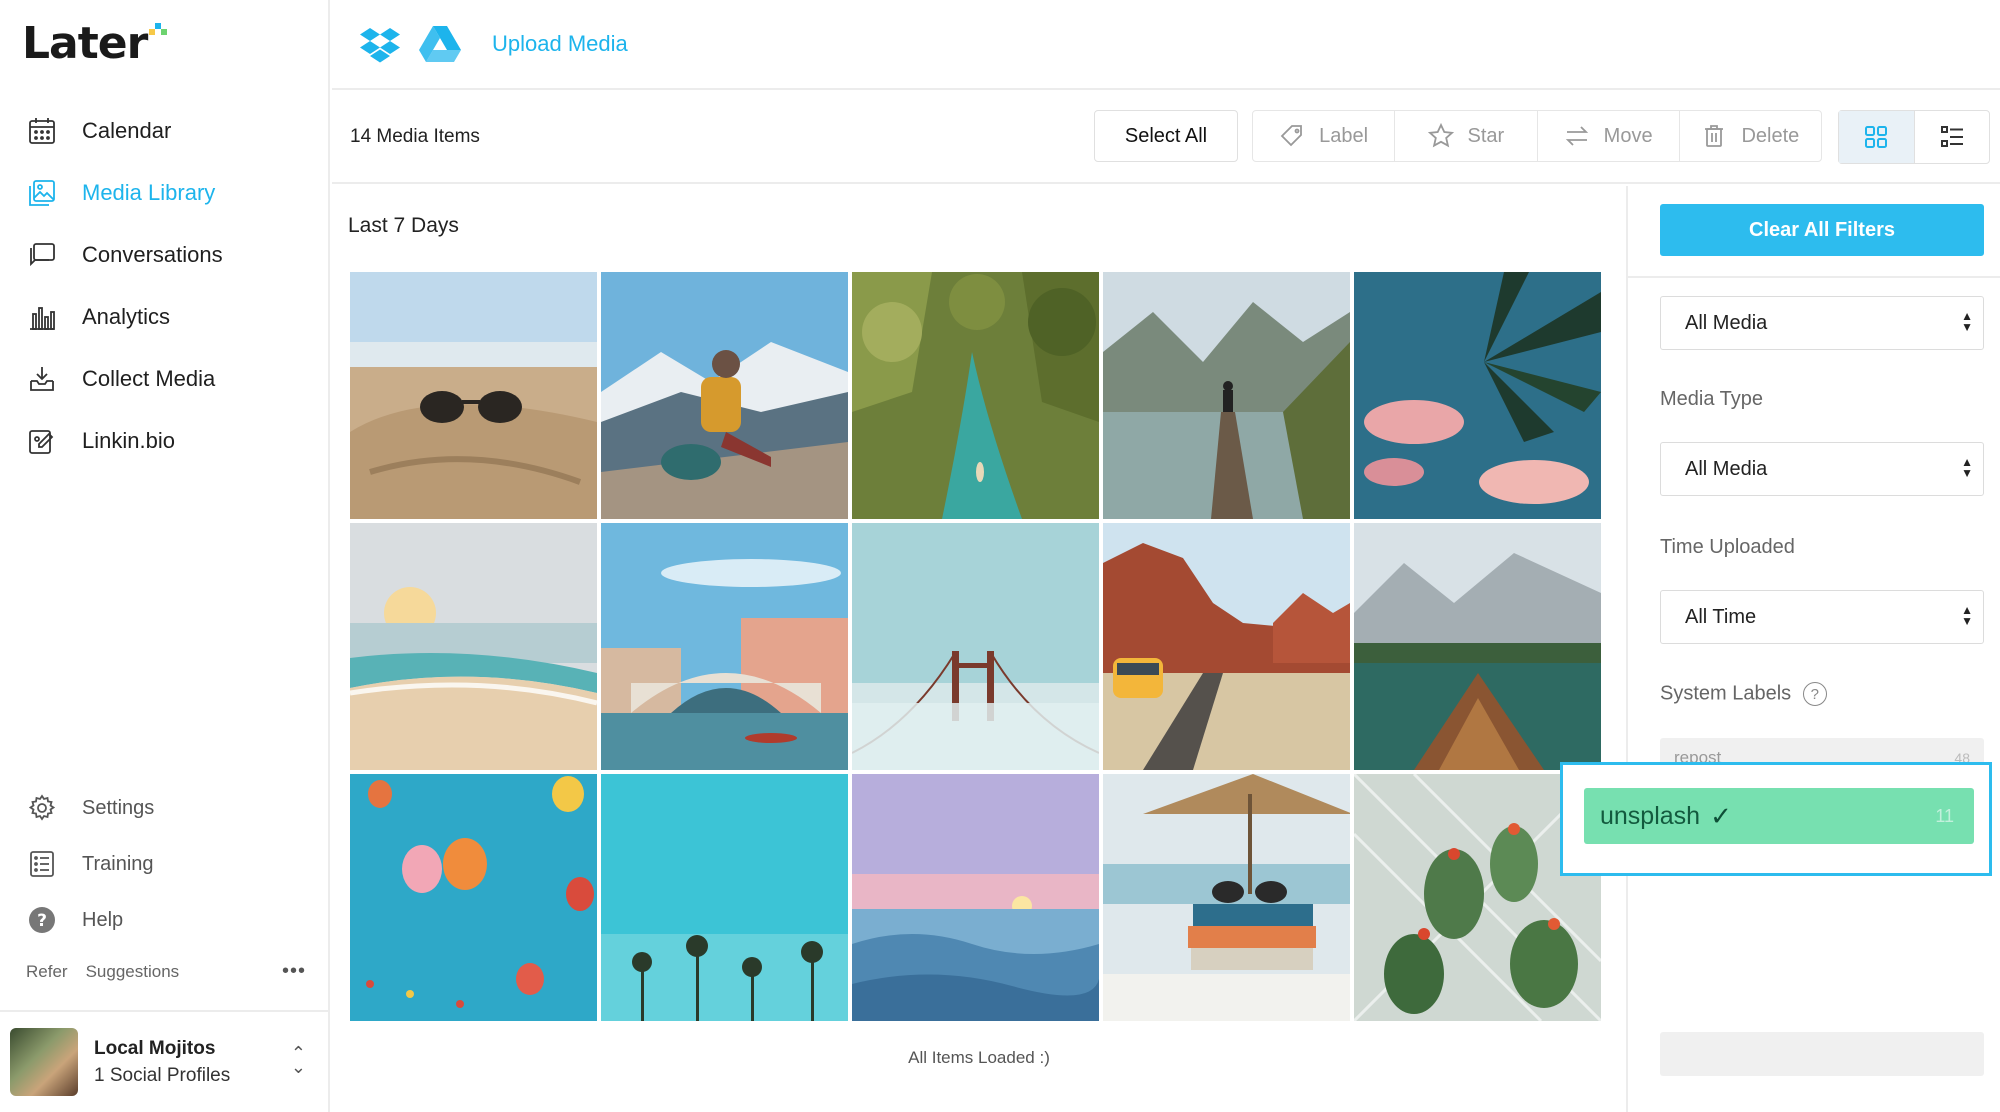 This screenshot has height=1112, width=2000. I want to click on time-uploaded-select: All Time ▲ ▼, so click(1822, 617).